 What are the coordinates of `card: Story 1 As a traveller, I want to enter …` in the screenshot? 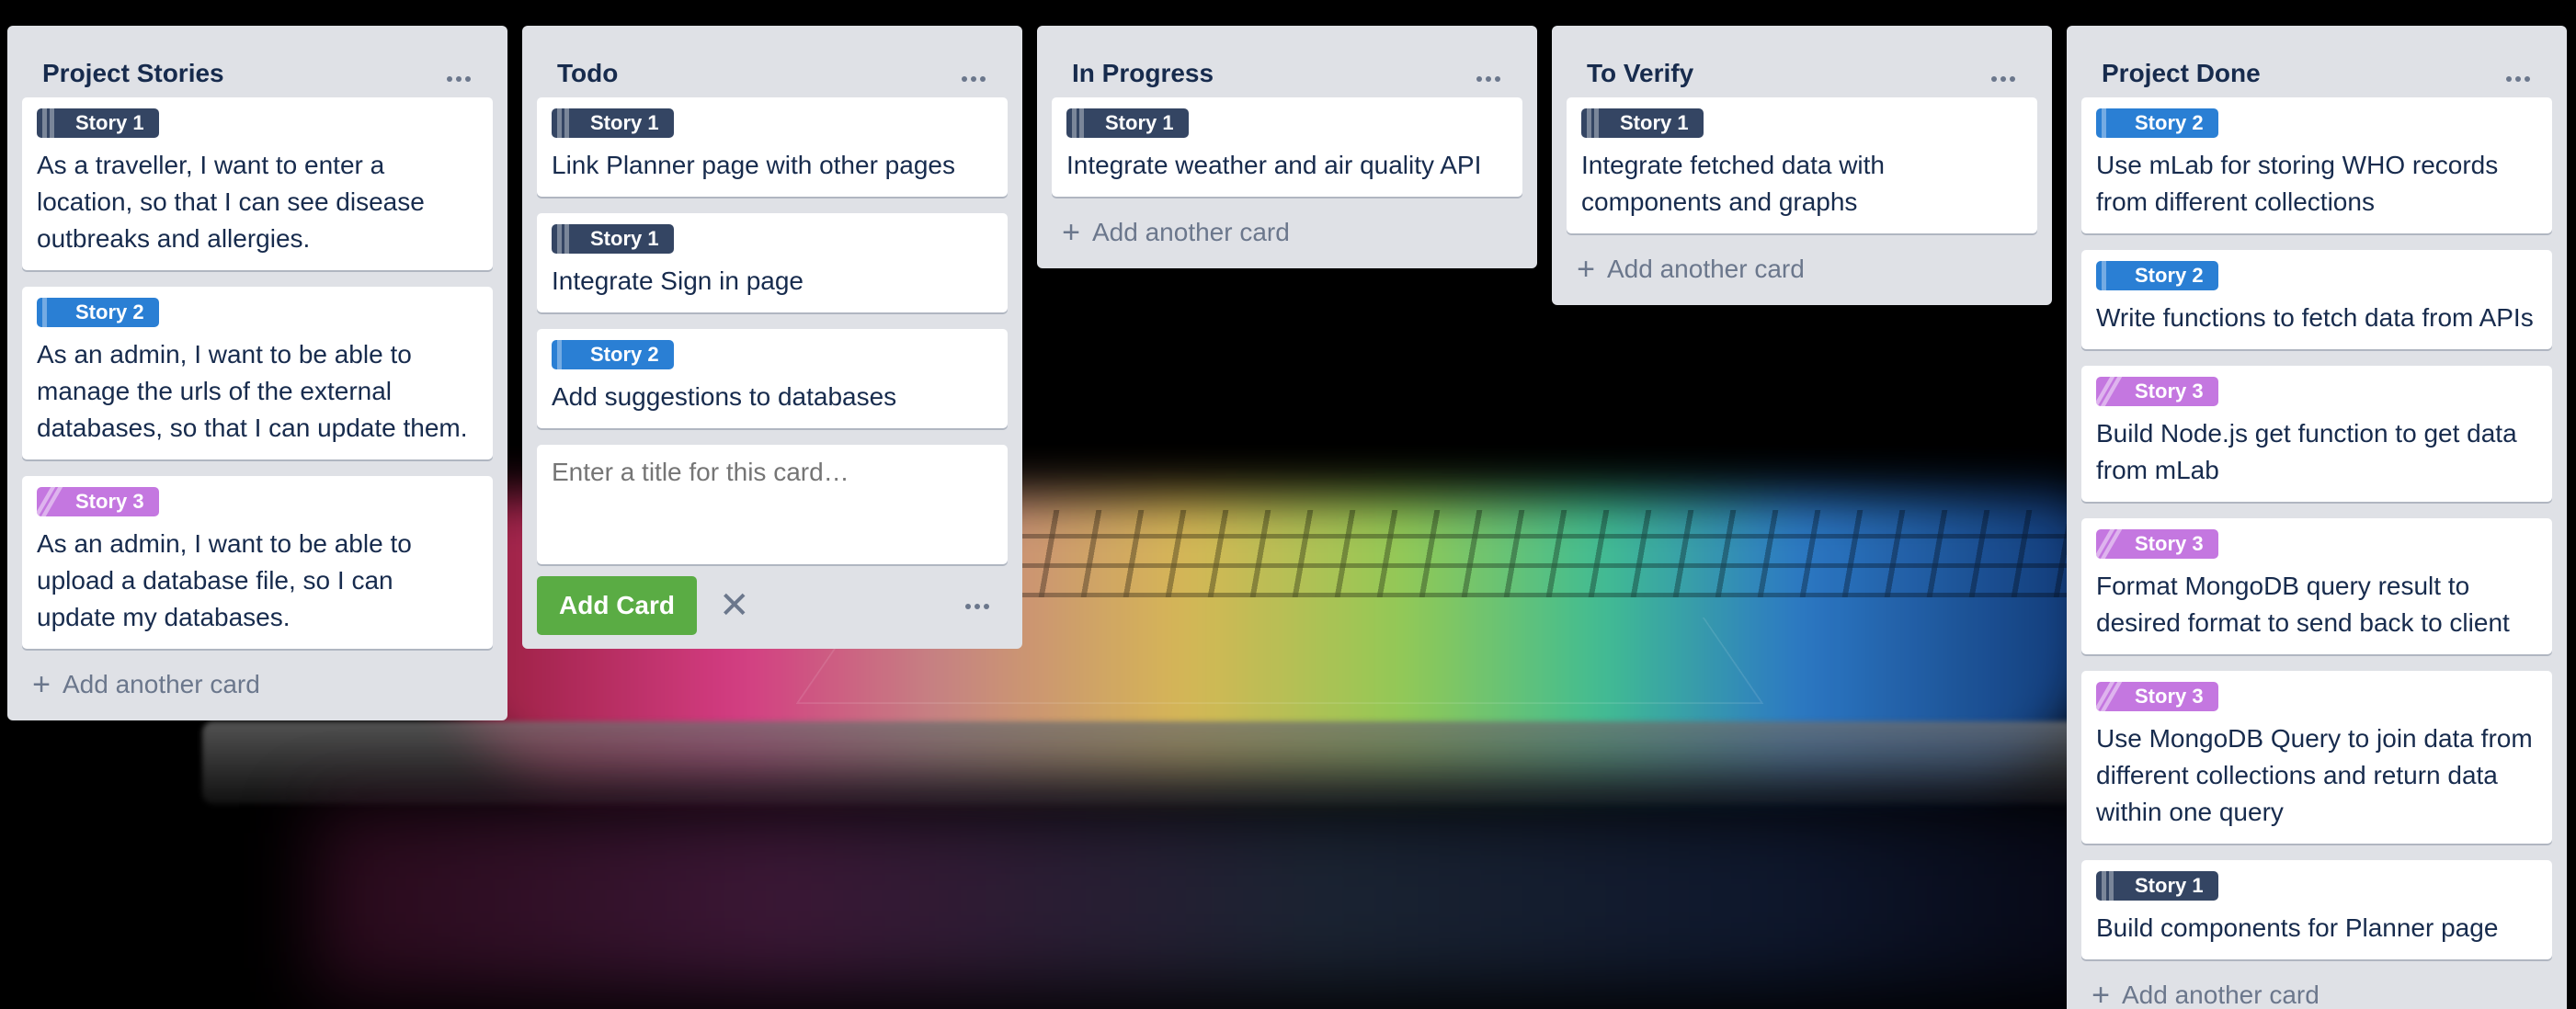 It's located at (257, 183).